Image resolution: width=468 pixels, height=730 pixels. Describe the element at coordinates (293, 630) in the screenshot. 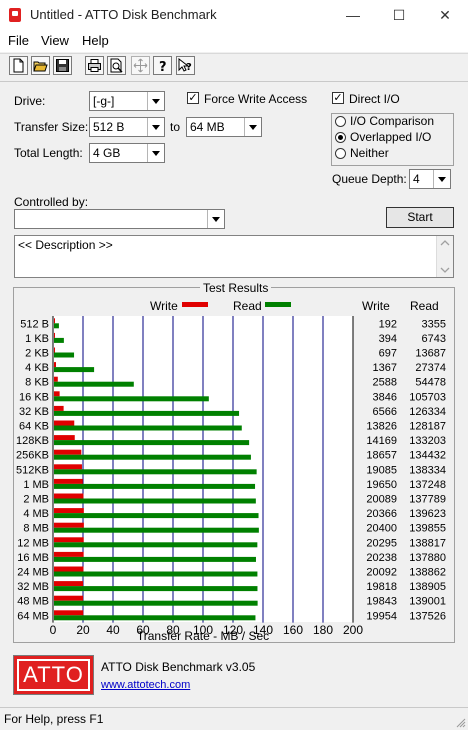

I see `x-tick-label: 160` at that location.